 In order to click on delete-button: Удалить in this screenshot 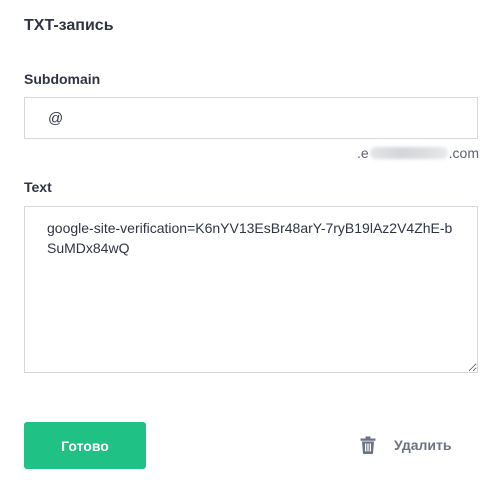, I will do `click(405, 445)`.